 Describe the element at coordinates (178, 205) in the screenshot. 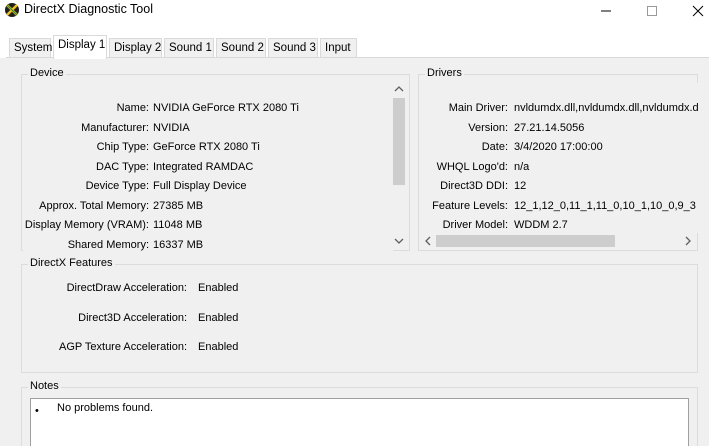

I see `device-value: 27385 MB` at that location.